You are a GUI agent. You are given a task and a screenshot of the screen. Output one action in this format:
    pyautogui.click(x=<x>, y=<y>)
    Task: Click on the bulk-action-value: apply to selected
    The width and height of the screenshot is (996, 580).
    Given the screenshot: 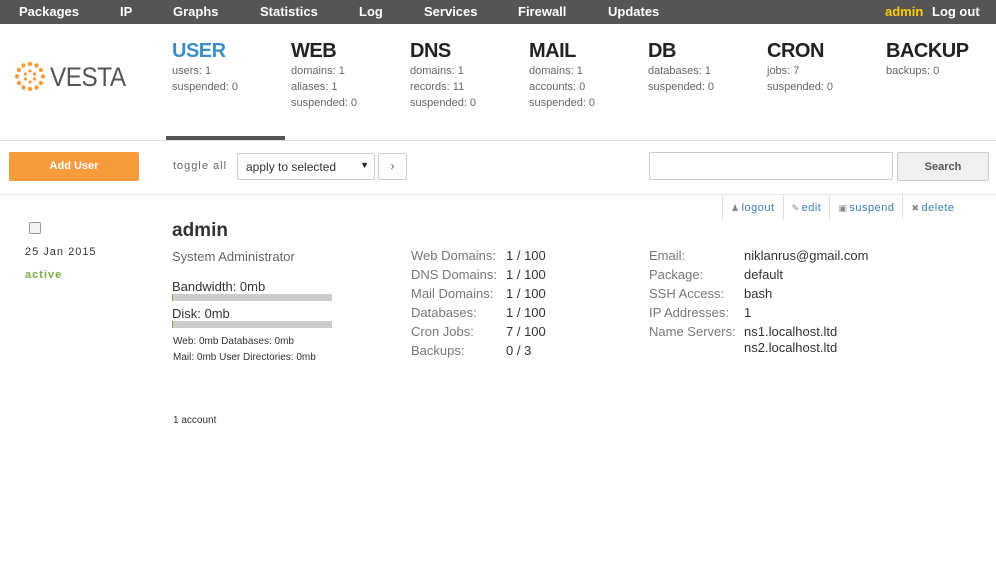 What is the action you would take?
    pyautogui.click(x=291, y=167)
    